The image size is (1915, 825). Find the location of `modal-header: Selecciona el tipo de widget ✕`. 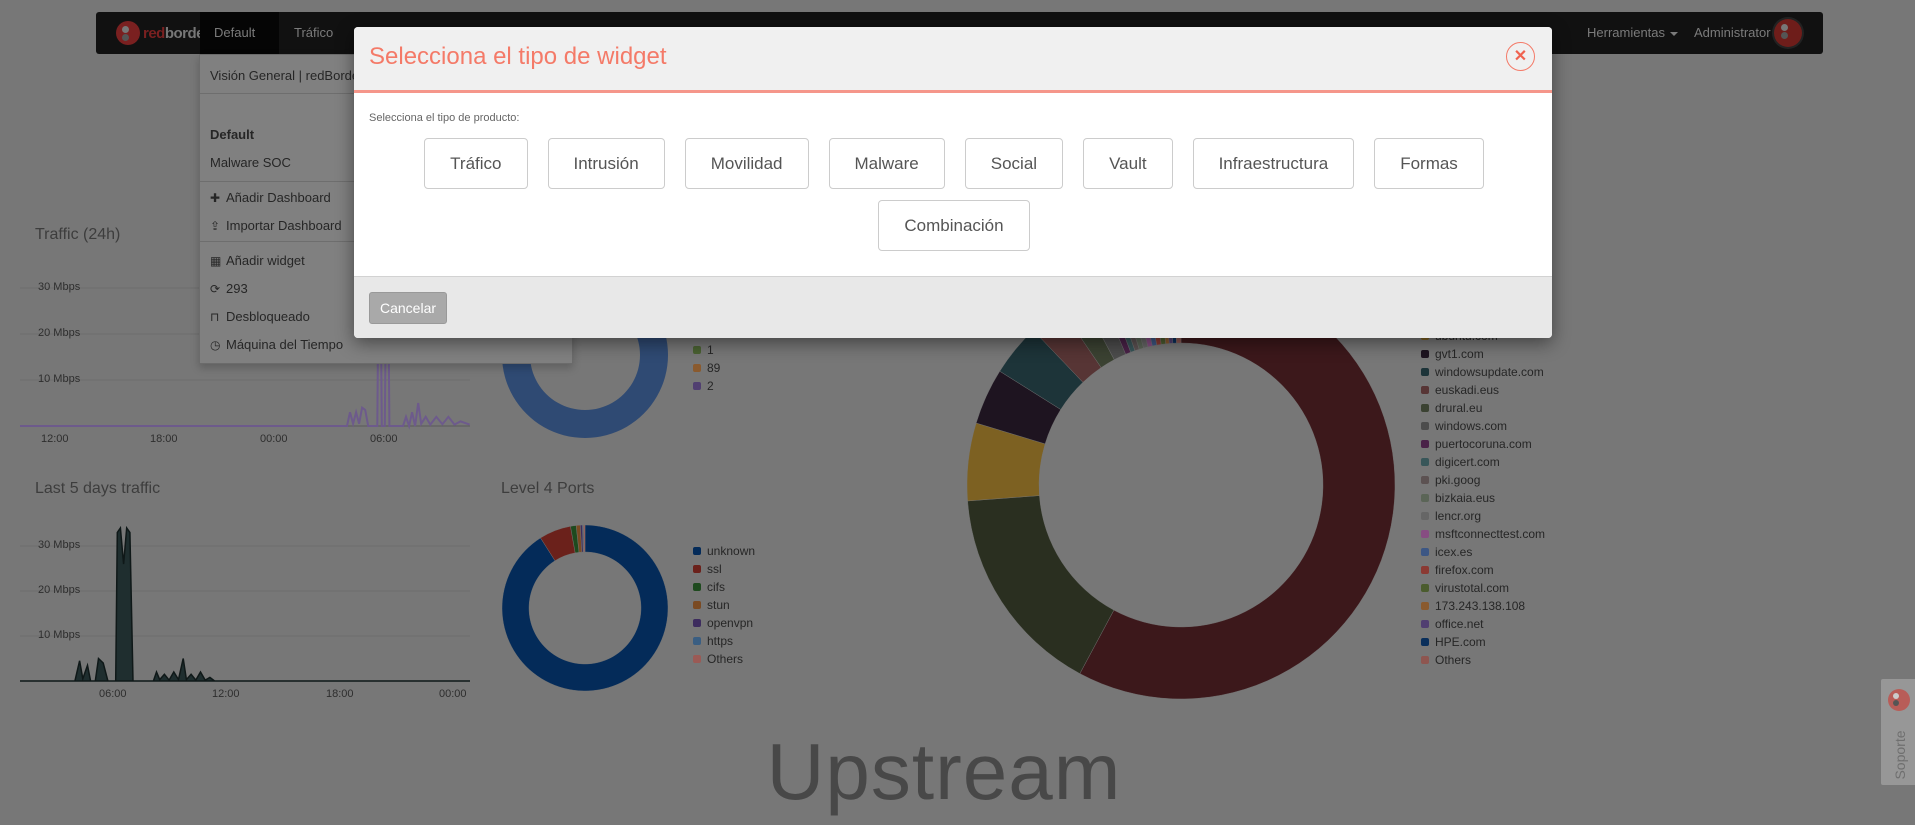

modal-header: Selecciona el tipo de widget ✕ is located at coordinates (953, 60).